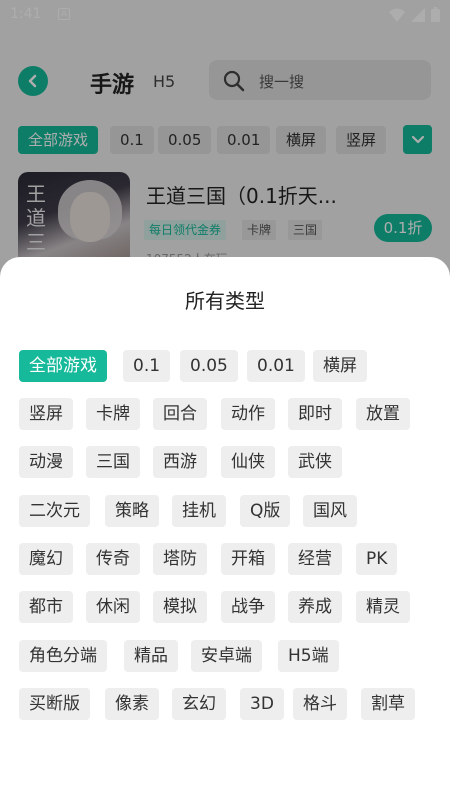  What do you see at coordinates (330, 511) in the screenshot?
I see `type-chip: 国风` at bounding box center [330, 511].